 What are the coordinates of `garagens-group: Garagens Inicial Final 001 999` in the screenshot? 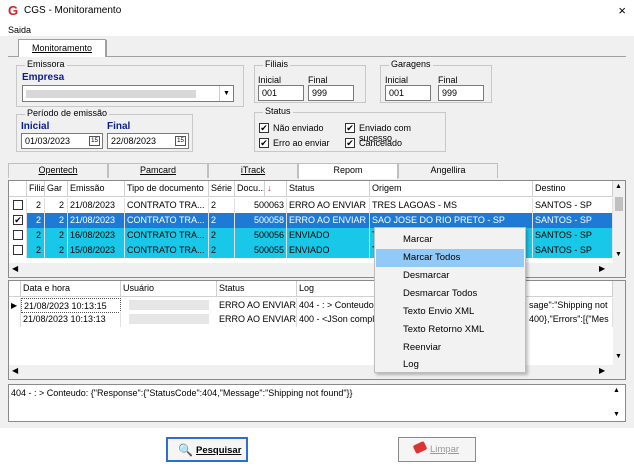 It's located at (436, 81).